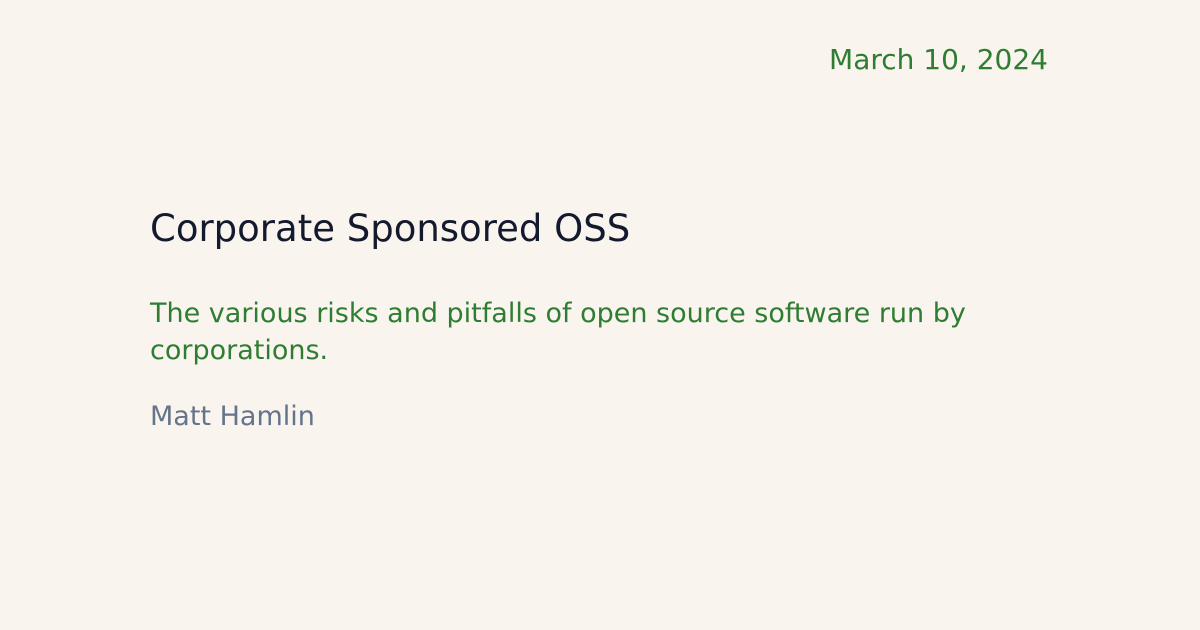 This screenshot has width=1200, height=630. I want to click on post-date: March 10, 2024, so click(938, 59).